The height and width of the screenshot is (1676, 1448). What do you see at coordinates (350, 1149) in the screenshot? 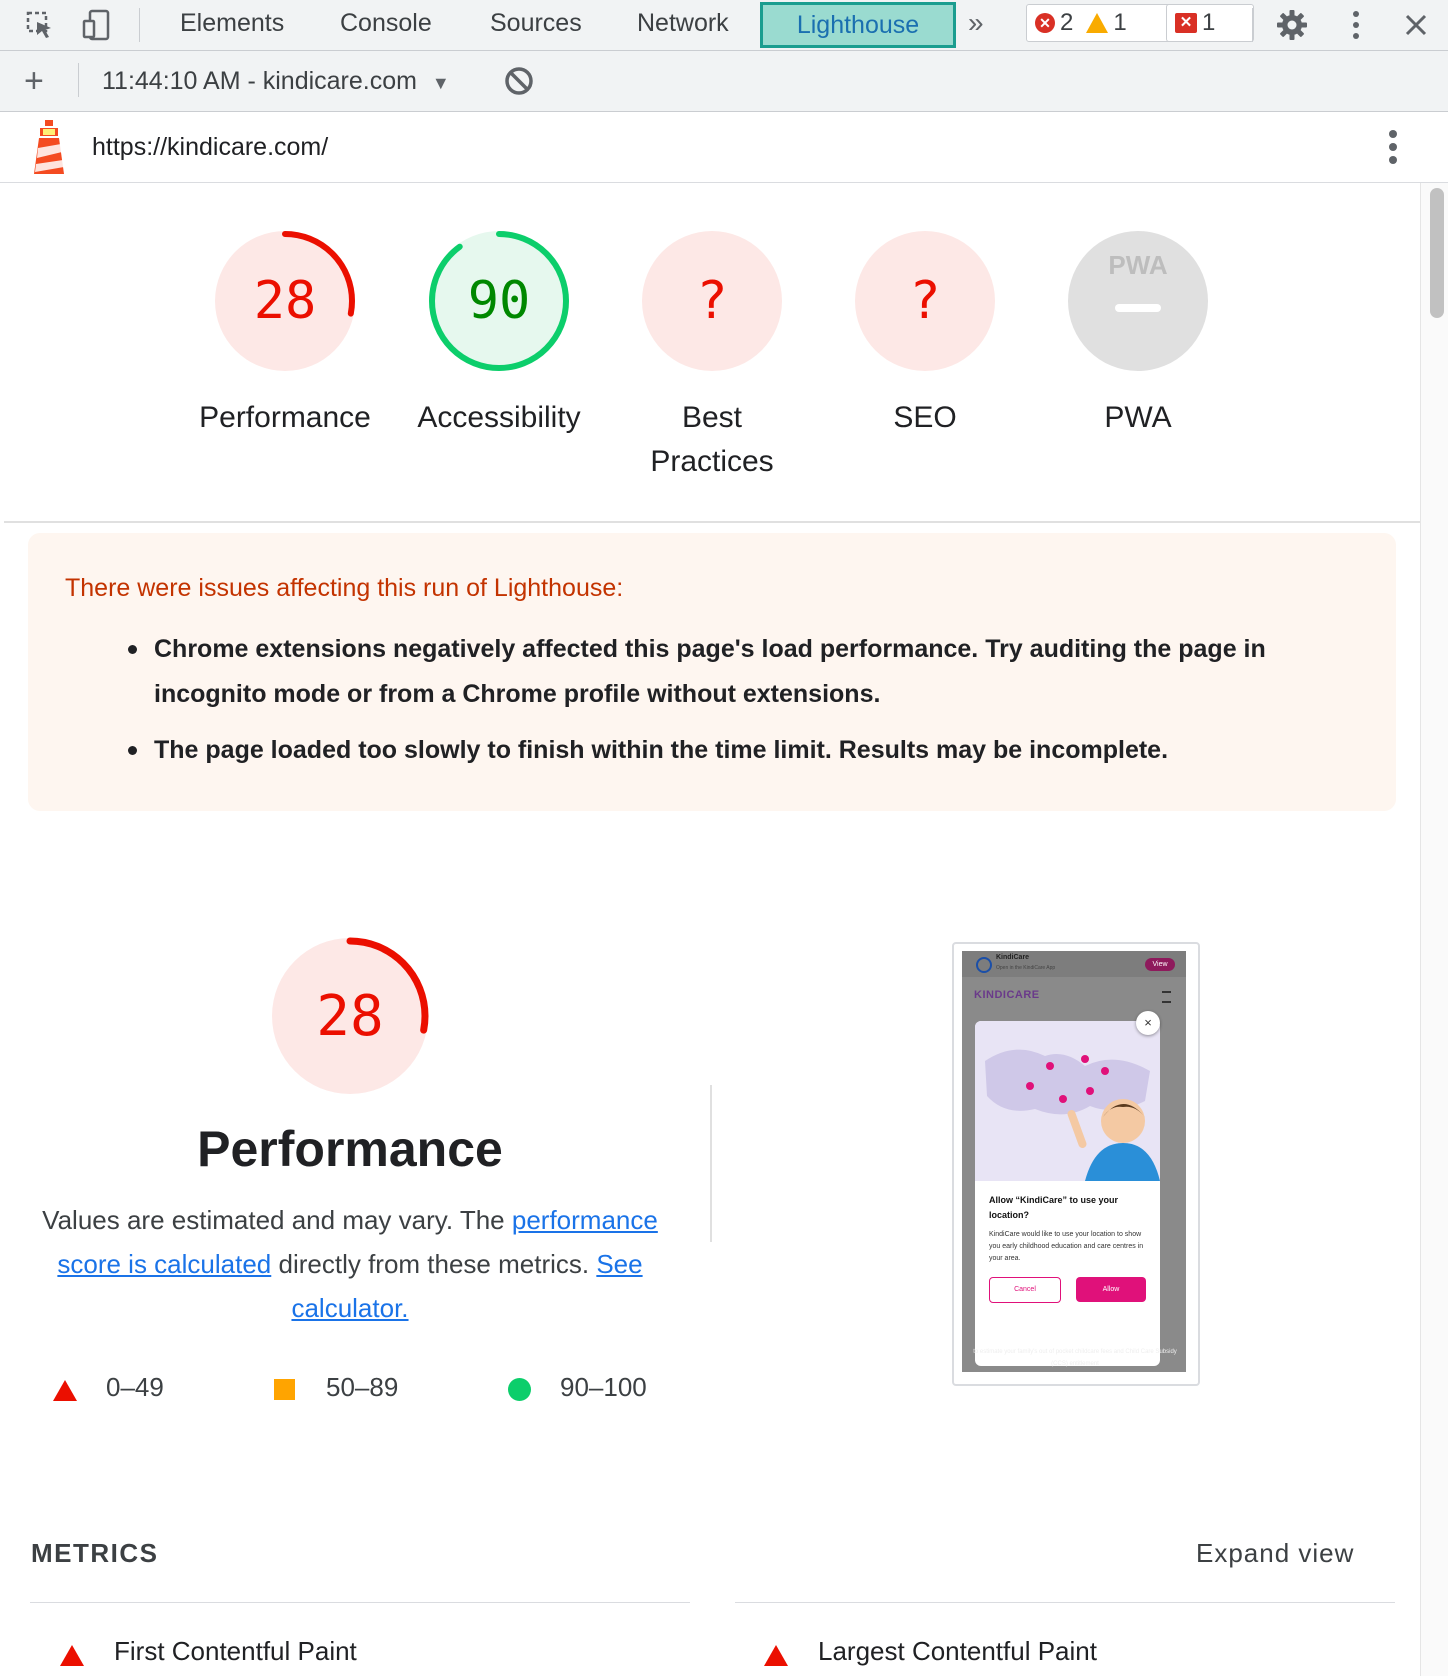
I see `performance-title: Performance` at bounding box center [350, 1149].